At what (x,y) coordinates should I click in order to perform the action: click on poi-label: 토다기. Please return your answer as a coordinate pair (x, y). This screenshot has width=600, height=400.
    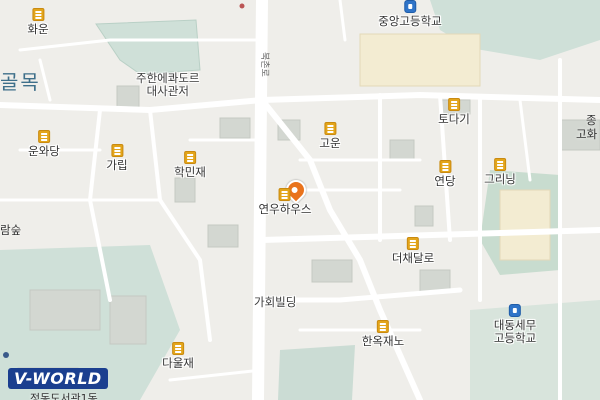
    Looking at the image, I should click on (454, 119).